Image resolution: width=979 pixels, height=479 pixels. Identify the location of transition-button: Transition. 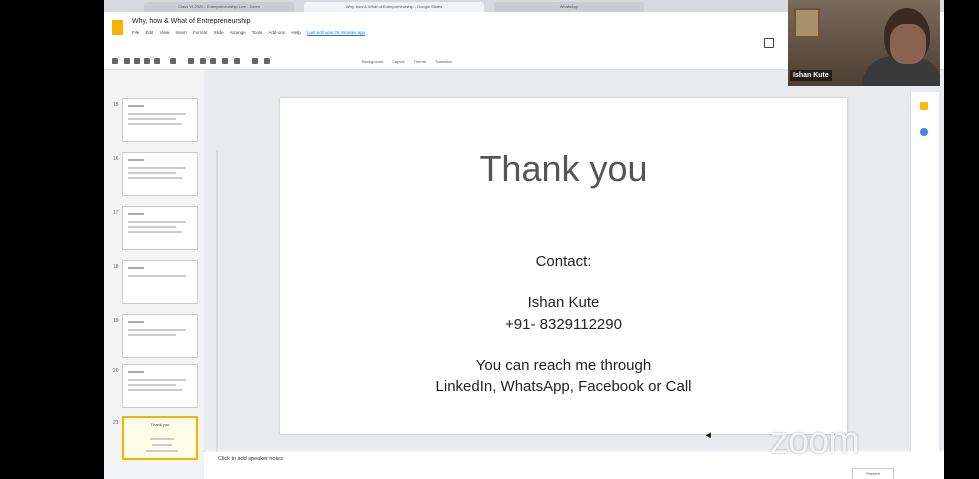
(443, 61).